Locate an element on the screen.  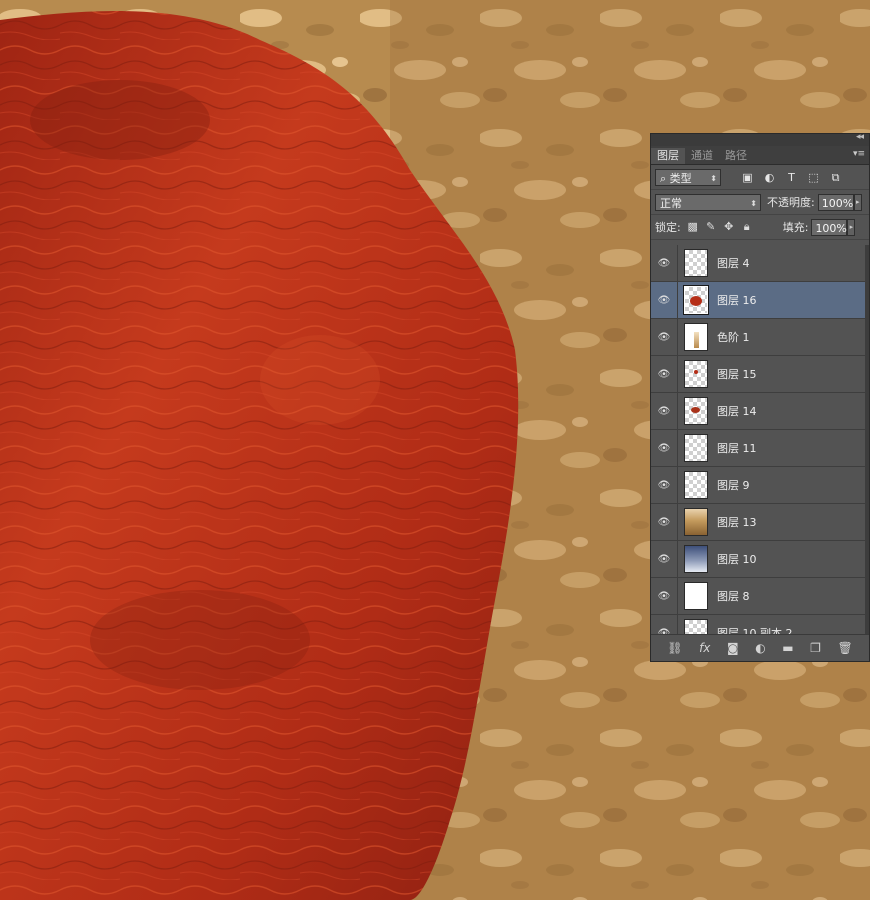
layer-name: 图层 8 is located at coordinates (733, 596).